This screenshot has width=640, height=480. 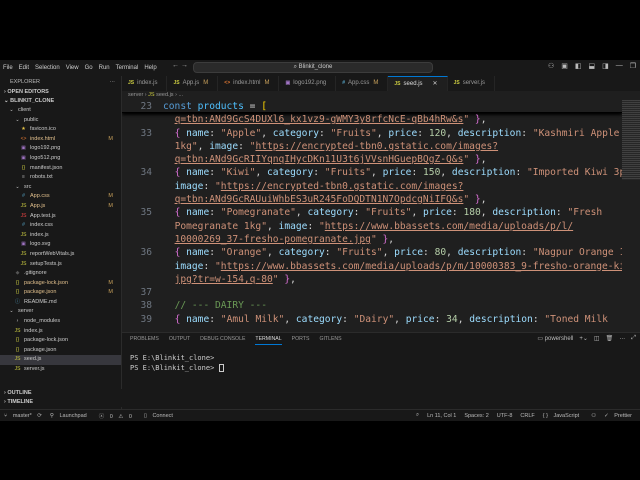 What do you see at coordinates (61, 393) in the screenshot?
I see `outline-section: › OUTLINE` at bounding box center [61, 393].